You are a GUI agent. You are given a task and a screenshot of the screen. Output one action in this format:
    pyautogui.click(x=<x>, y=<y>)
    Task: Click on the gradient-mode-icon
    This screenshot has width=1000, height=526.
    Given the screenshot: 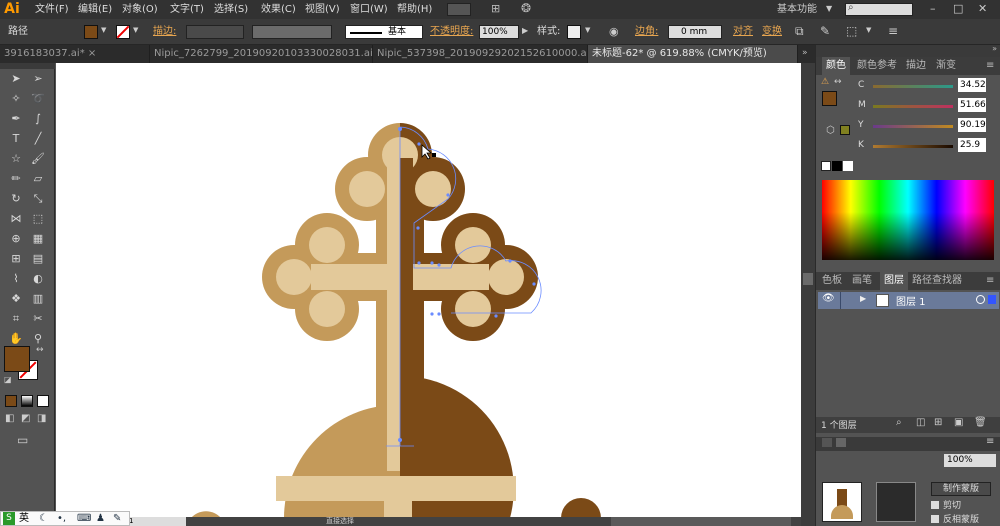 What is the action you would take?
    pyautogui.click(x=27, y=401)
    